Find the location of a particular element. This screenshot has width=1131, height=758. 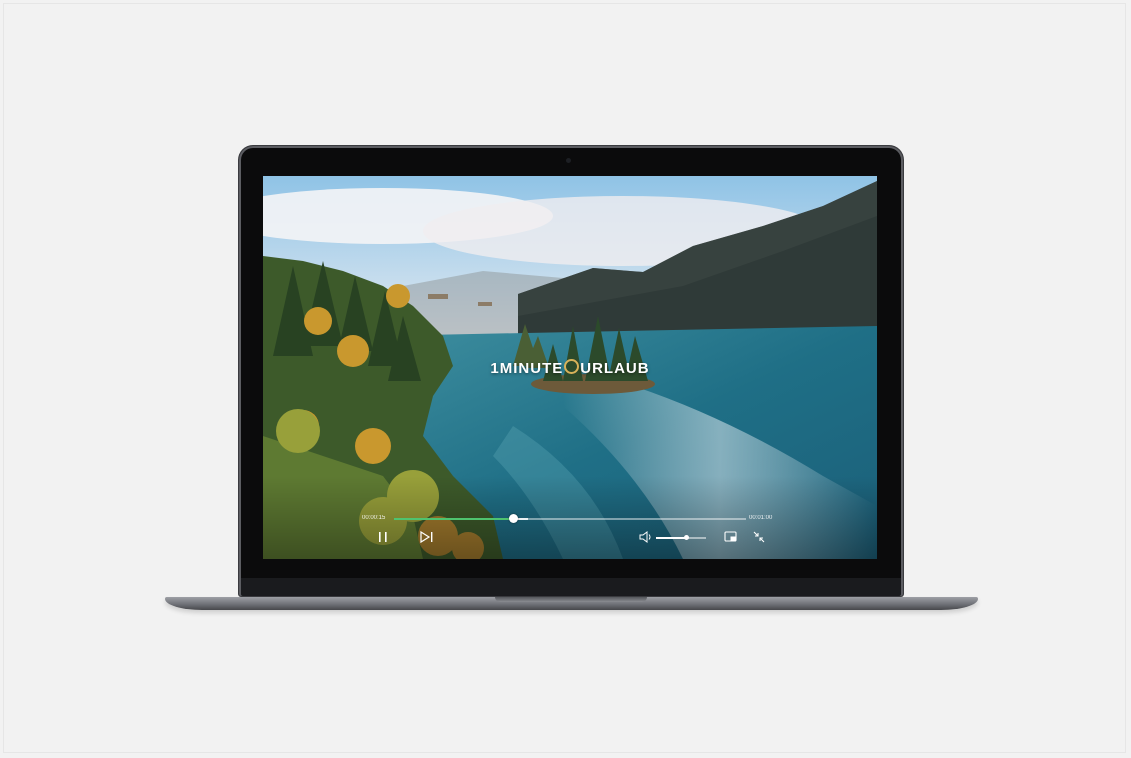

volume-fill is located at coordinates (671, 538).